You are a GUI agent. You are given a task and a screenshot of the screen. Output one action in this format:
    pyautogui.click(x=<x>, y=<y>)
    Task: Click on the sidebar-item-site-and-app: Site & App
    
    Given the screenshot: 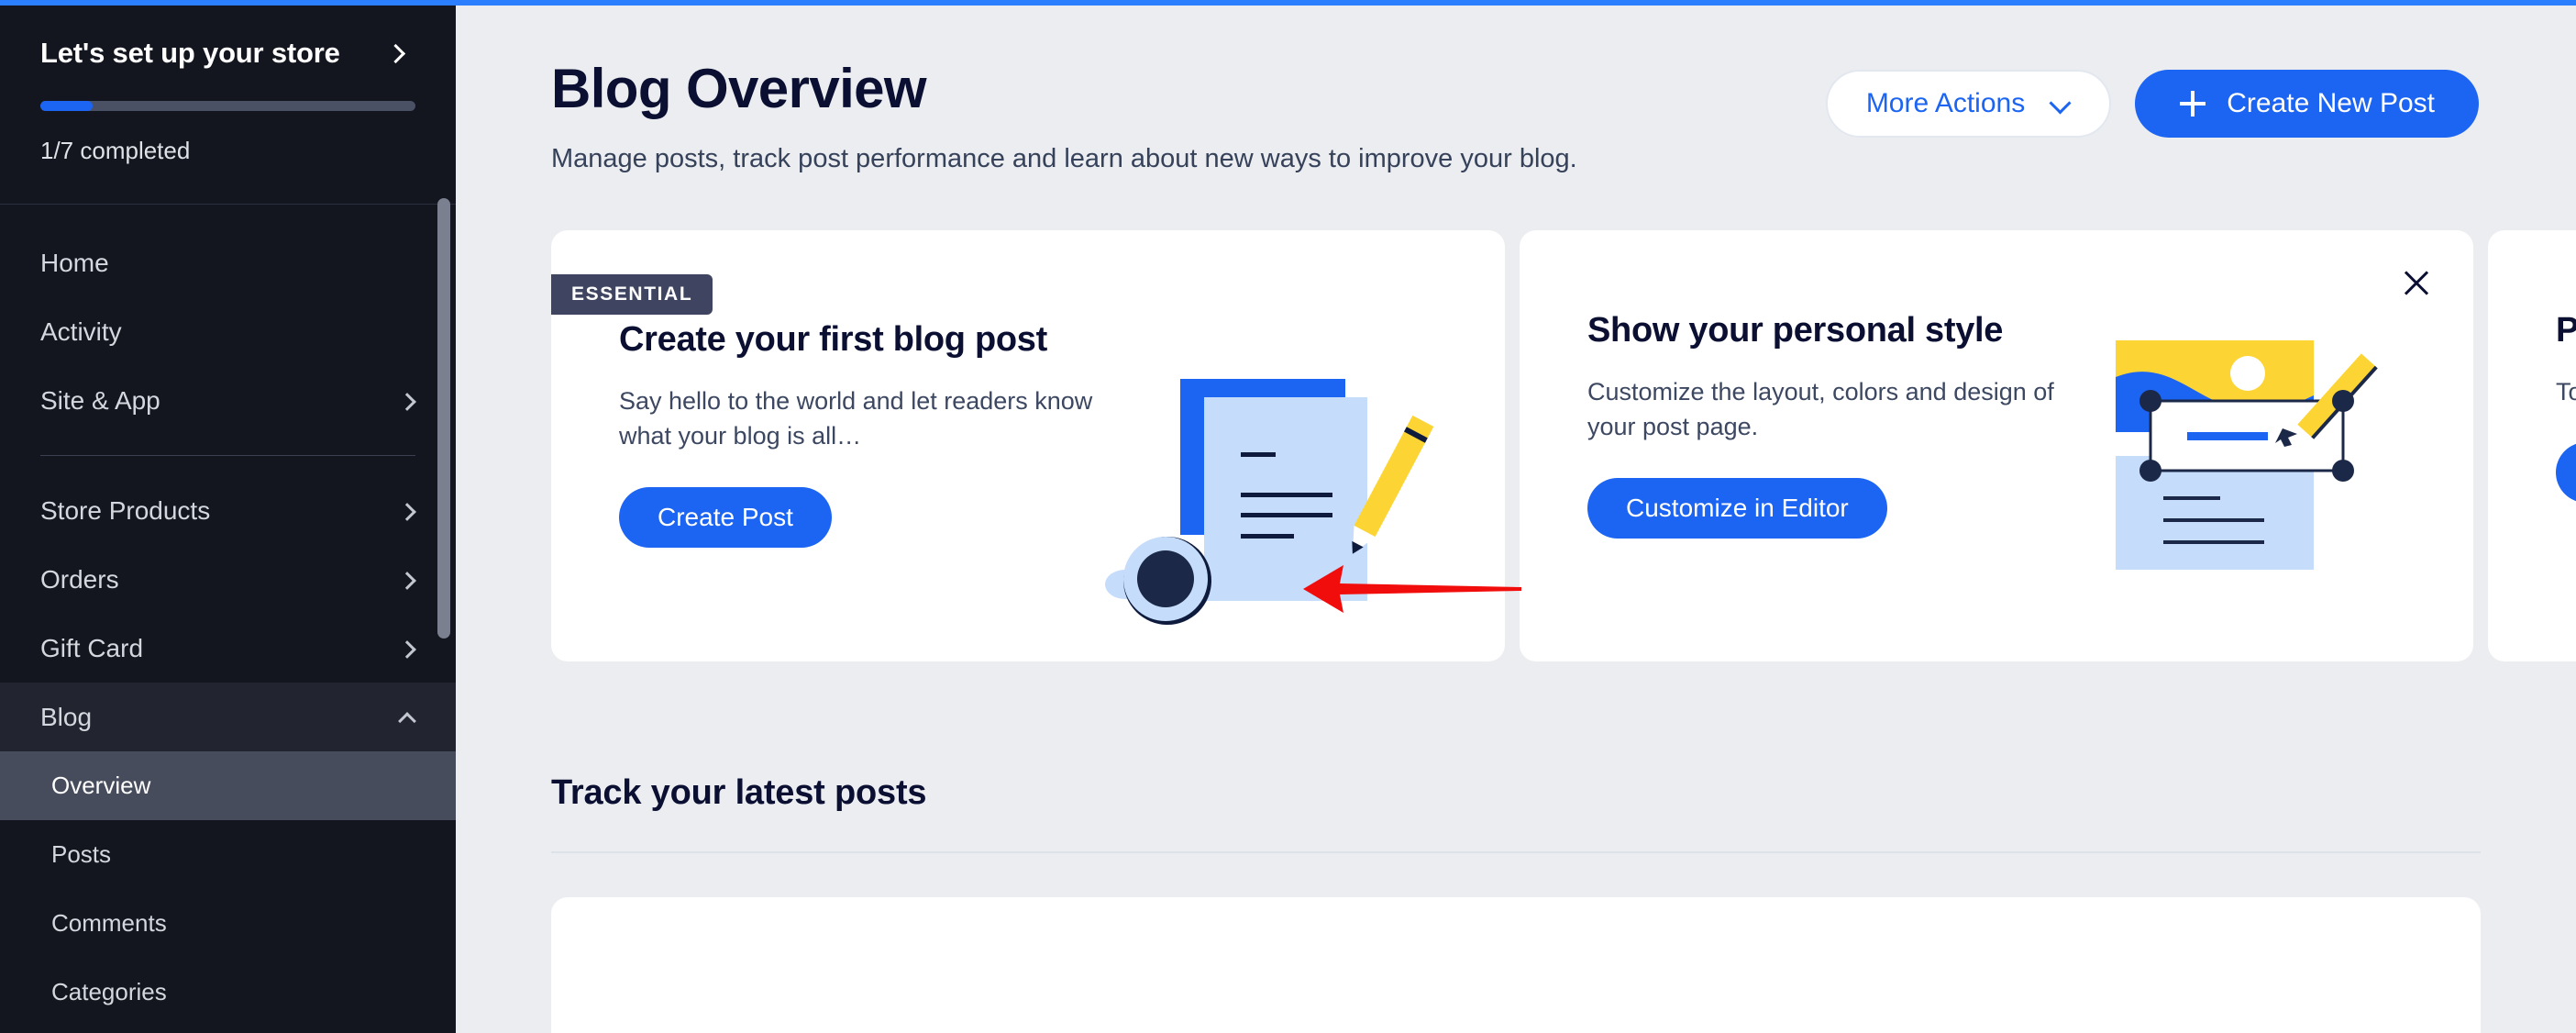 What is the action you would take?
    pyautogui.click(x=228, y=401)
    